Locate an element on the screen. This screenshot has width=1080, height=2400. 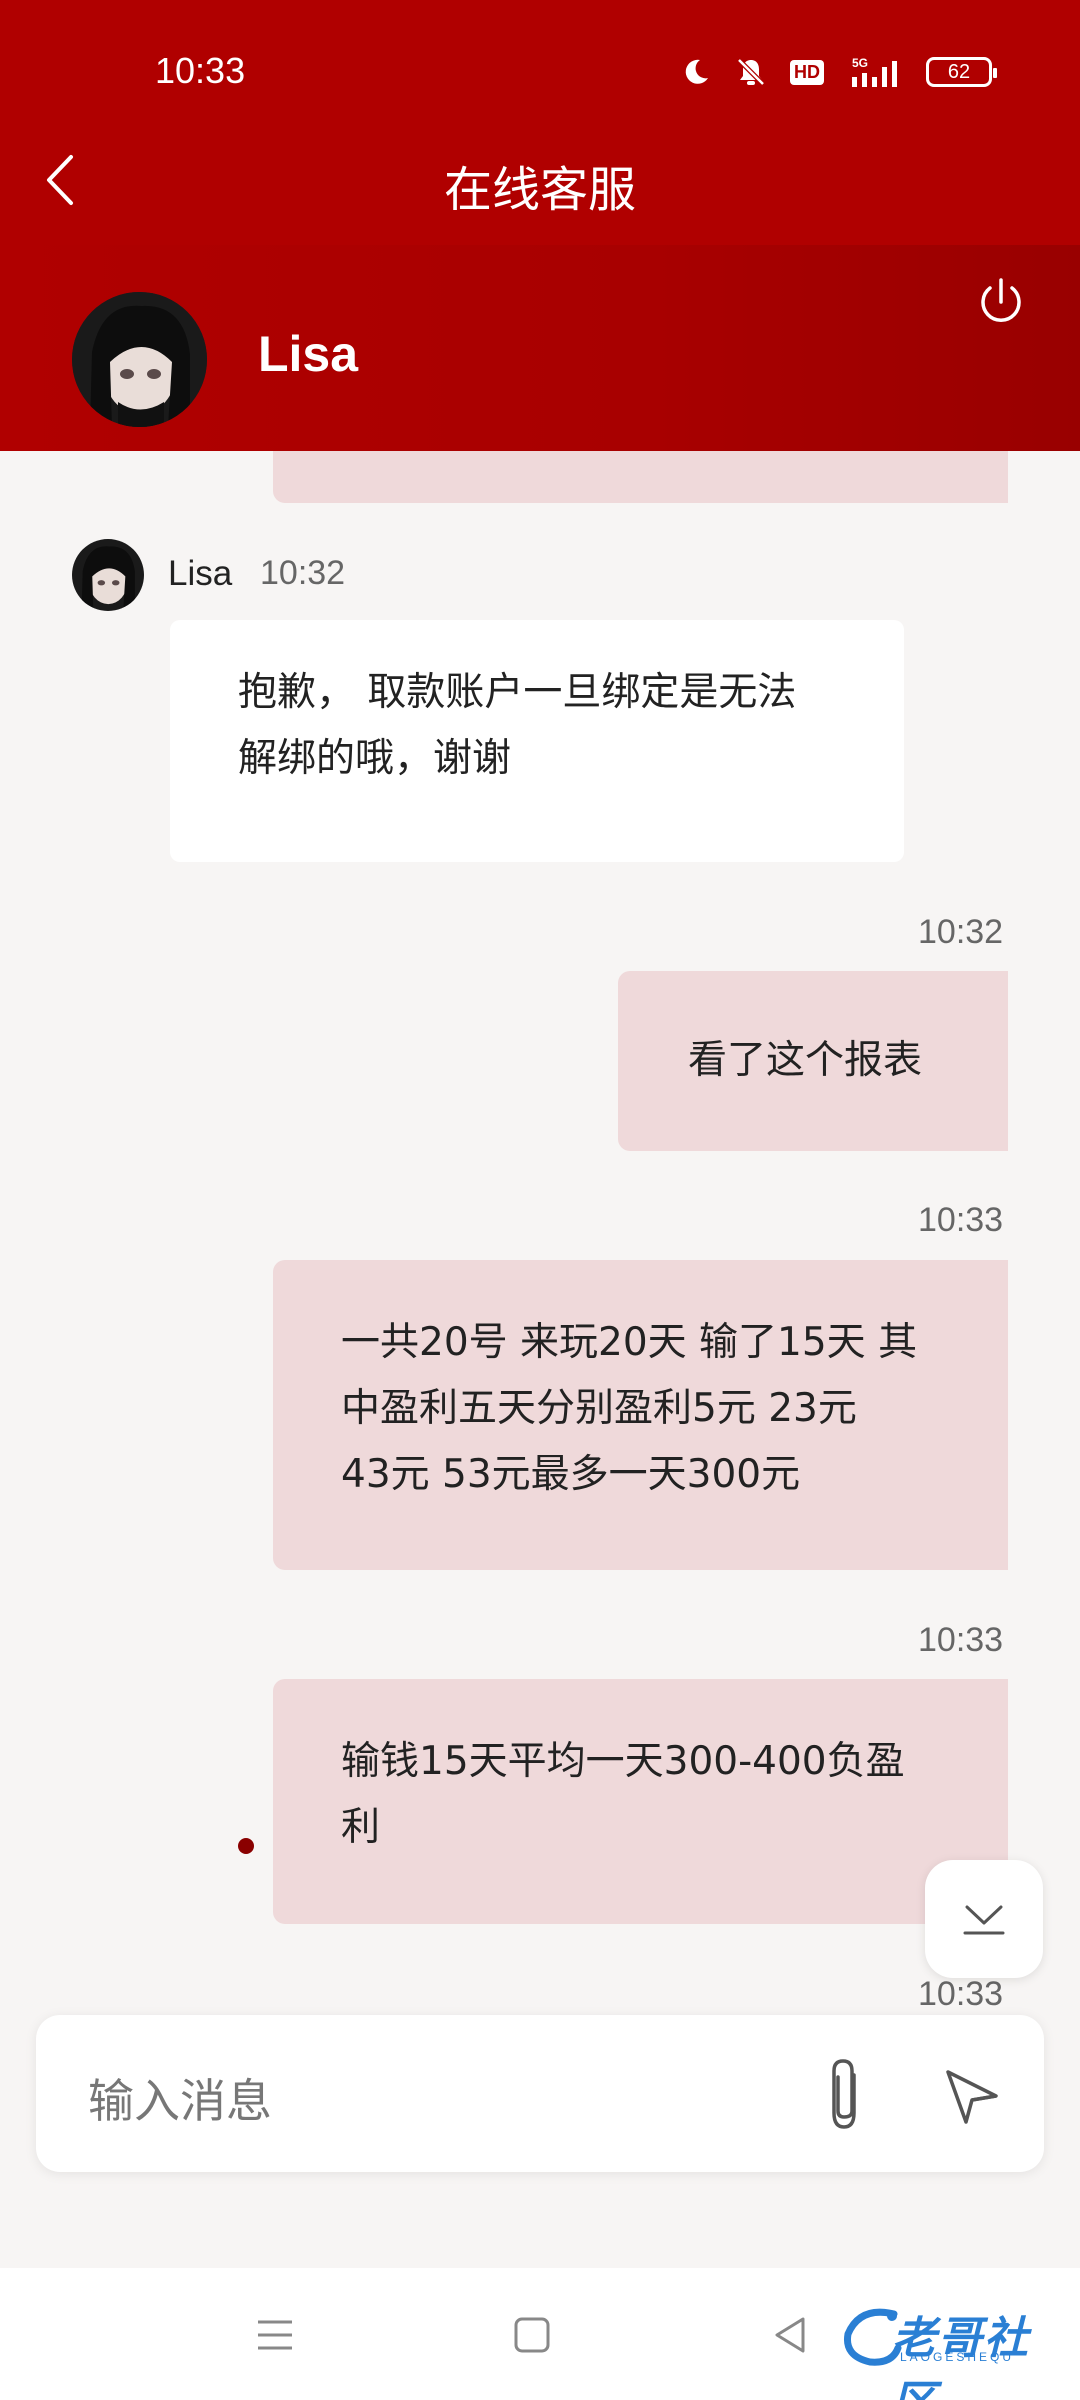
send-icon is located at coordinates (972, 2097).